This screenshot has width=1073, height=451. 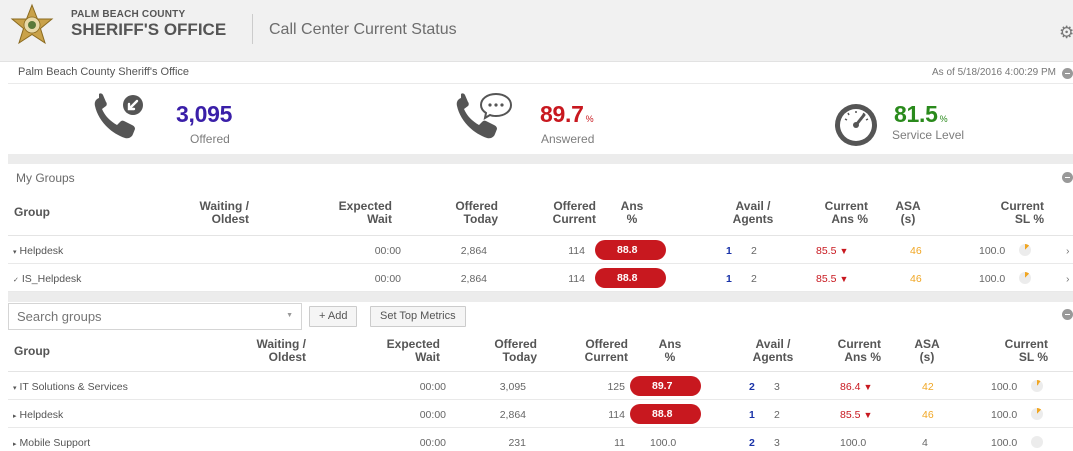 I want to click on available-agents-value: 2, so click(x=752, y=443).